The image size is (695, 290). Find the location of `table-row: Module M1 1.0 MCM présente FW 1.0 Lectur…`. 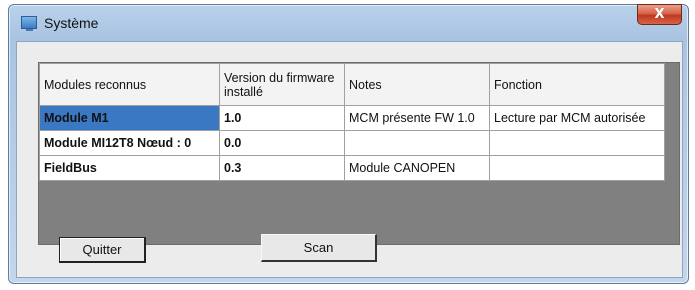

table-row: Module M1 1.0 MCM présente FW 1.0 Lectur… is located at coordinates (352, 118).